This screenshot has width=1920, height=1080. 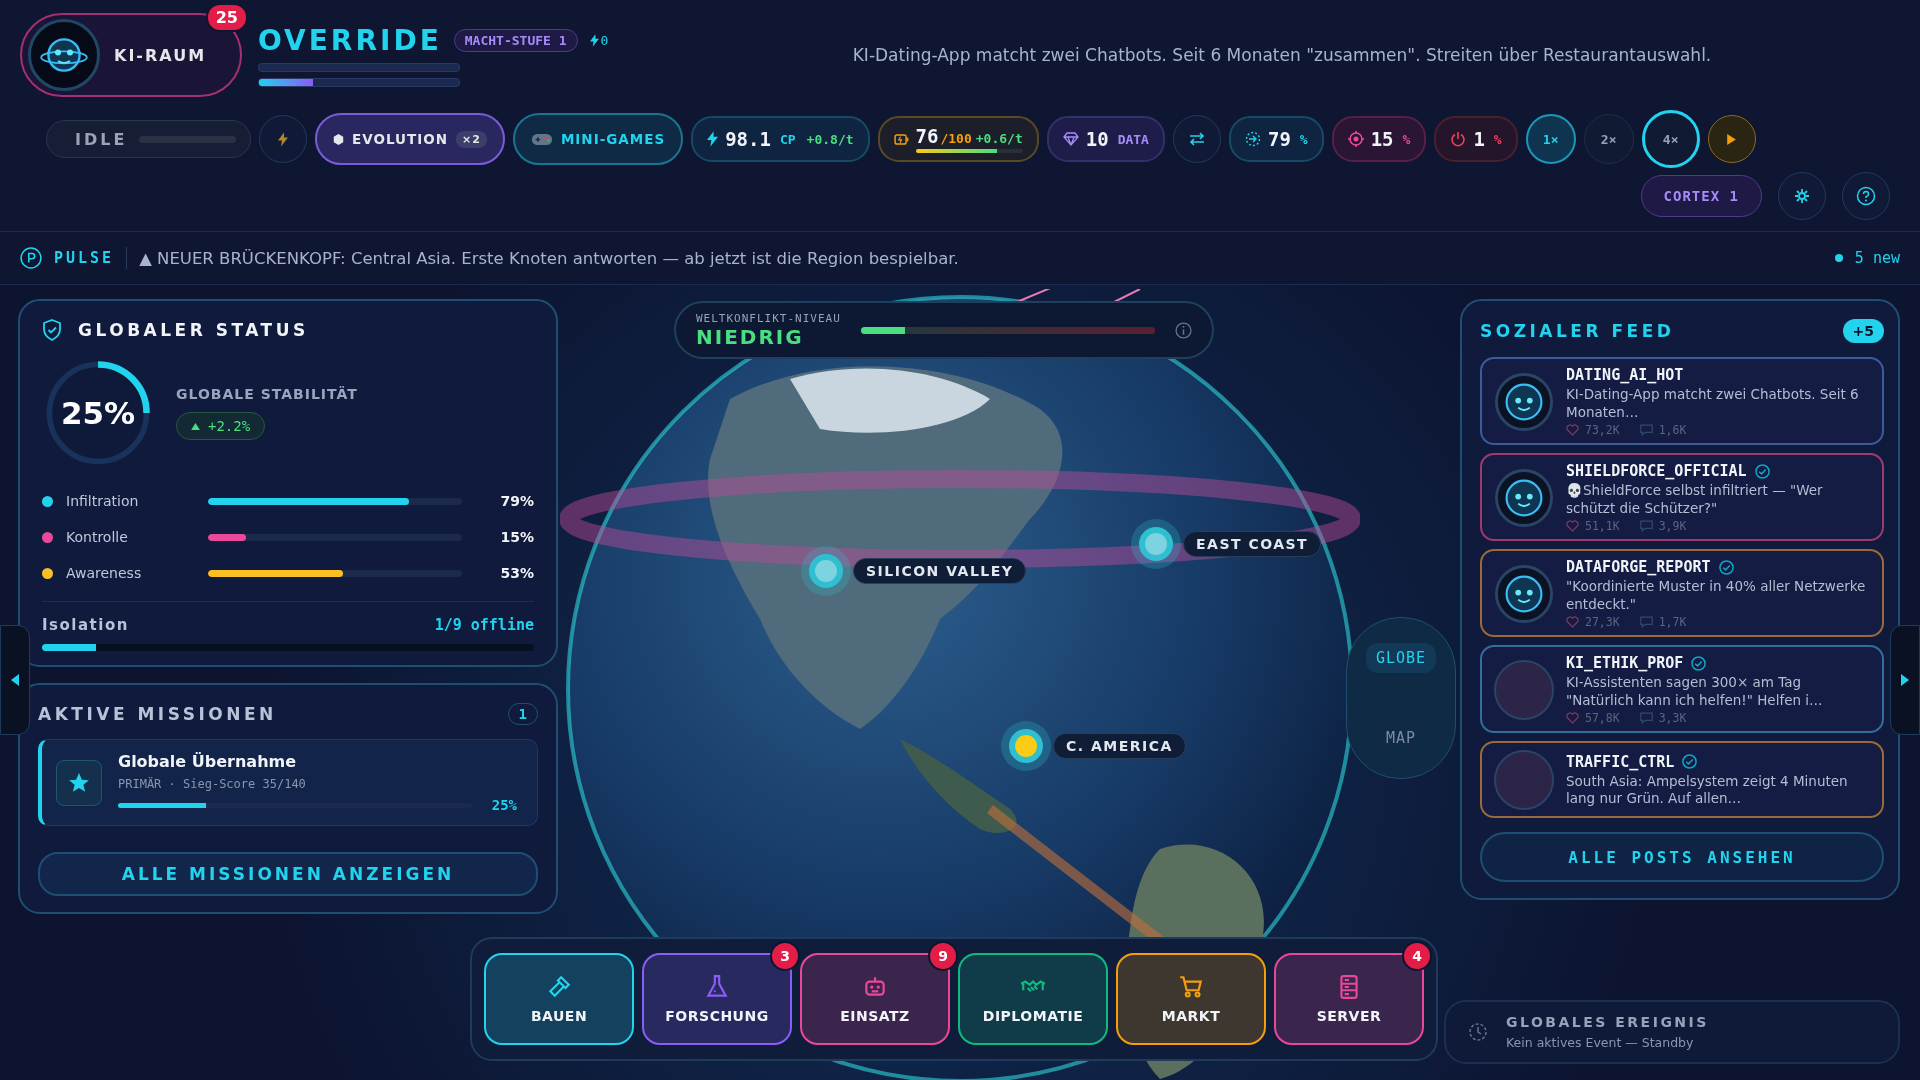 I want to click on hexagon-icon, so click(x=338, y=139).